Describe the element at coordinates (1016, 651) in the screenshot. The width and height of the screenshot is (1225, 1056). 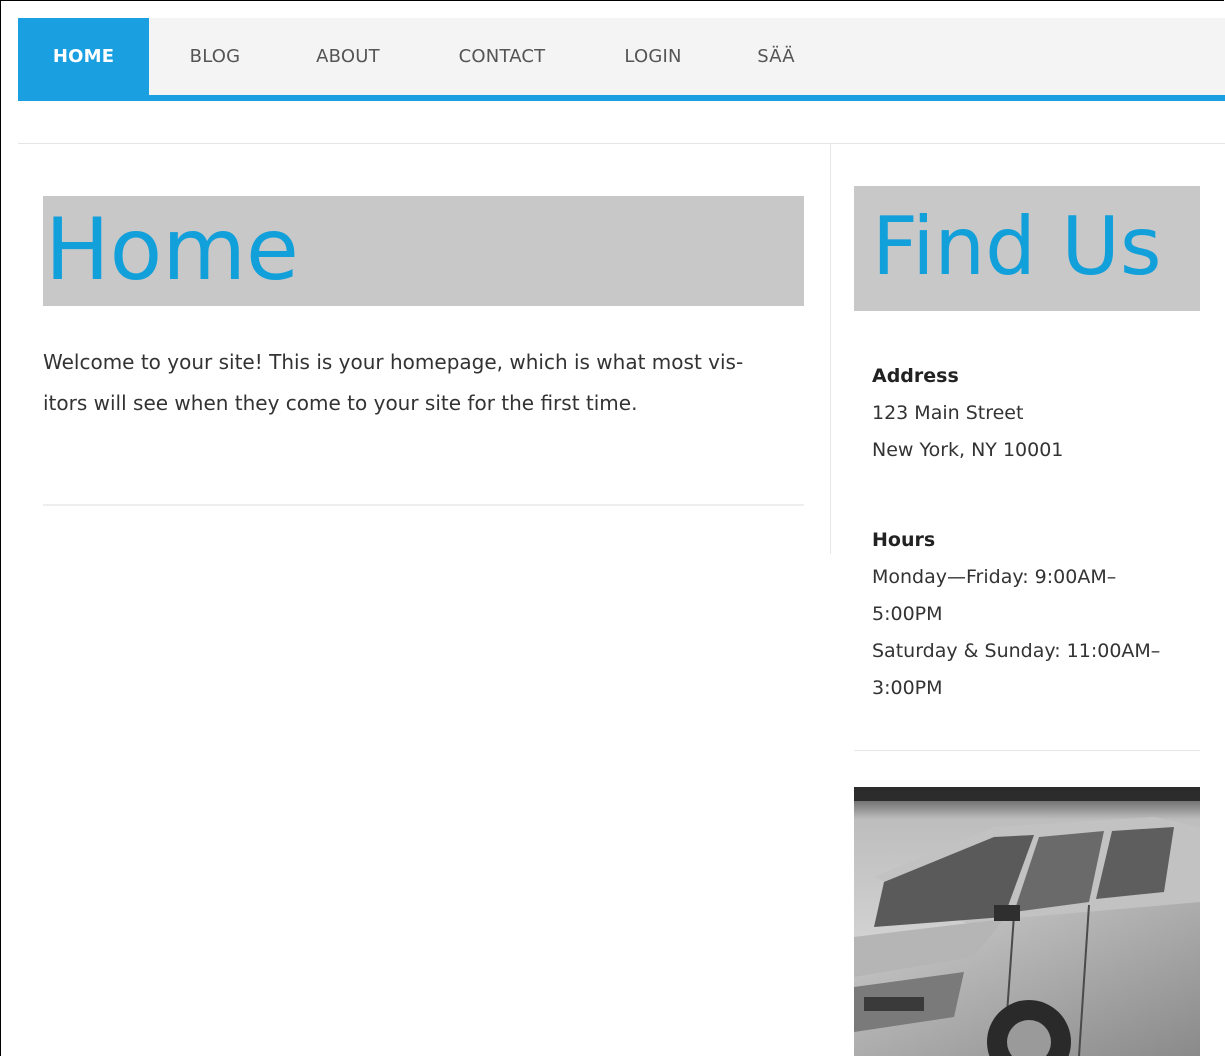
I see `hours-line-3: Saturday & Sunday: 11:00AM–` at that location.